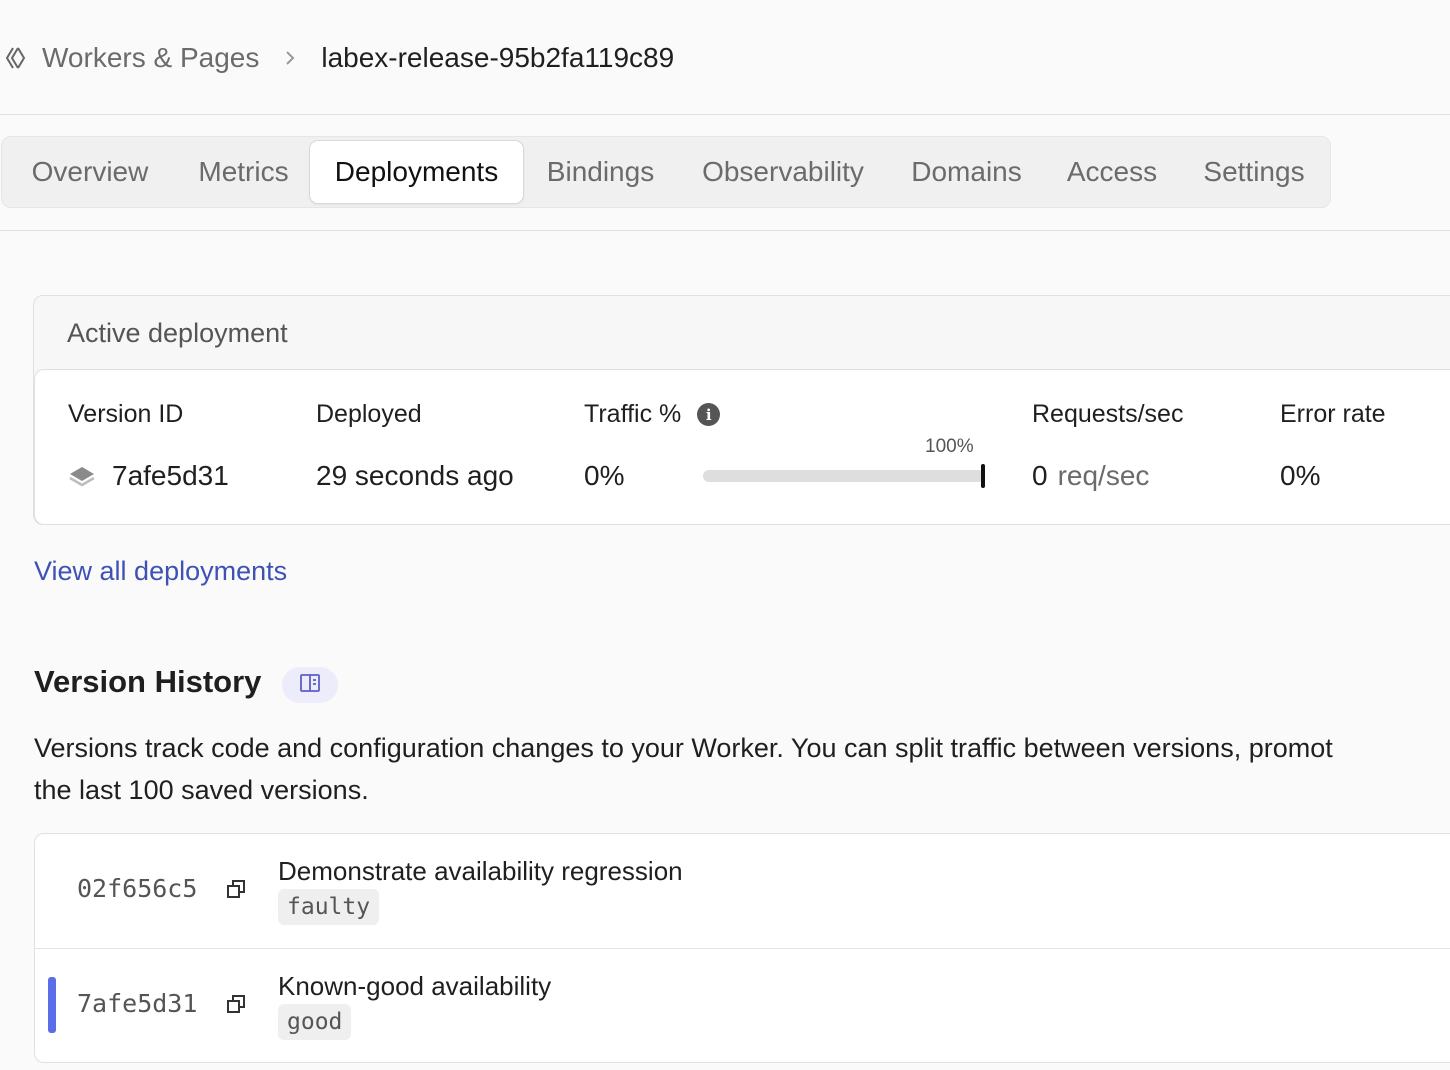 Image resolution: width=1450 pixels, height=1070 pixels. Describe the element at coordinates (243, 172) in the screenshot. I see `tab-metrics: Metrics` at that location.